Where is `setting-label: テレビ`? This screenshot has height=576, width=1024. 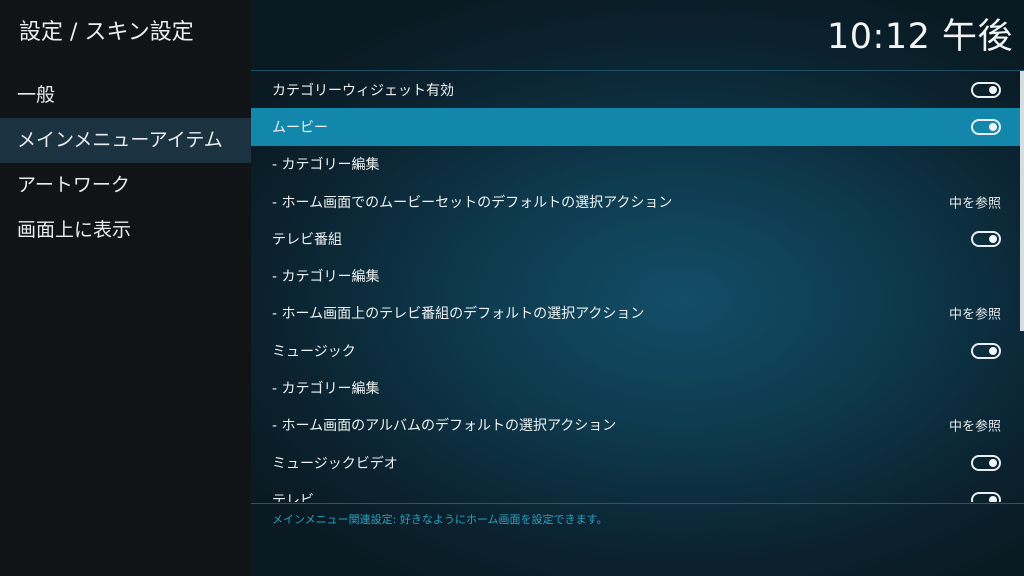
setting-label: テレビ is located at coordinates (293, 497).